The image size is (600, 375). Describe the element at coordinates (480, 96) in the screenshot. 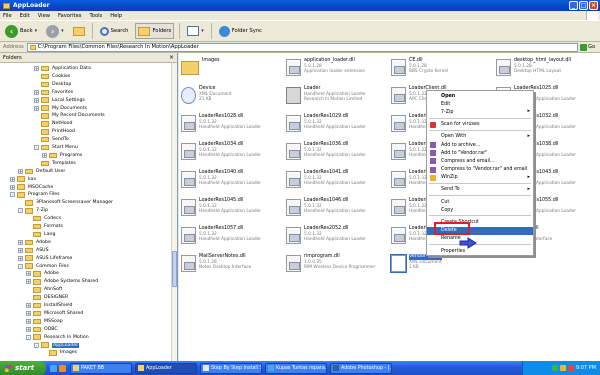

I see `context-menu-item: Open` at that location.